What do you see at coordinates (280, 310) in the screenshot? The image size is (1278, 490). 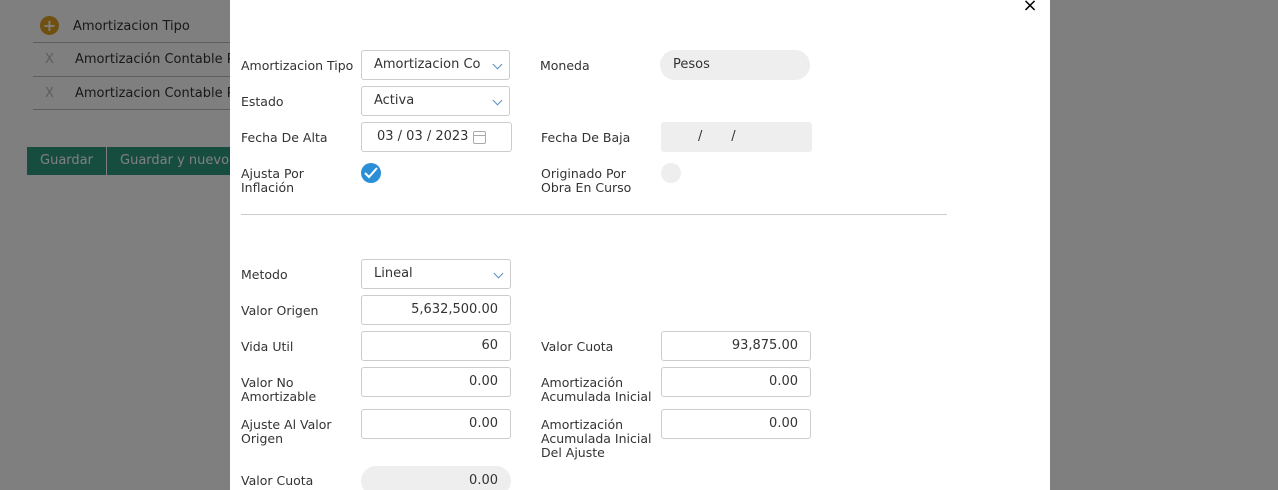 I see `valor-origen-label: Valor Origen` at bounding box center [280, 310].